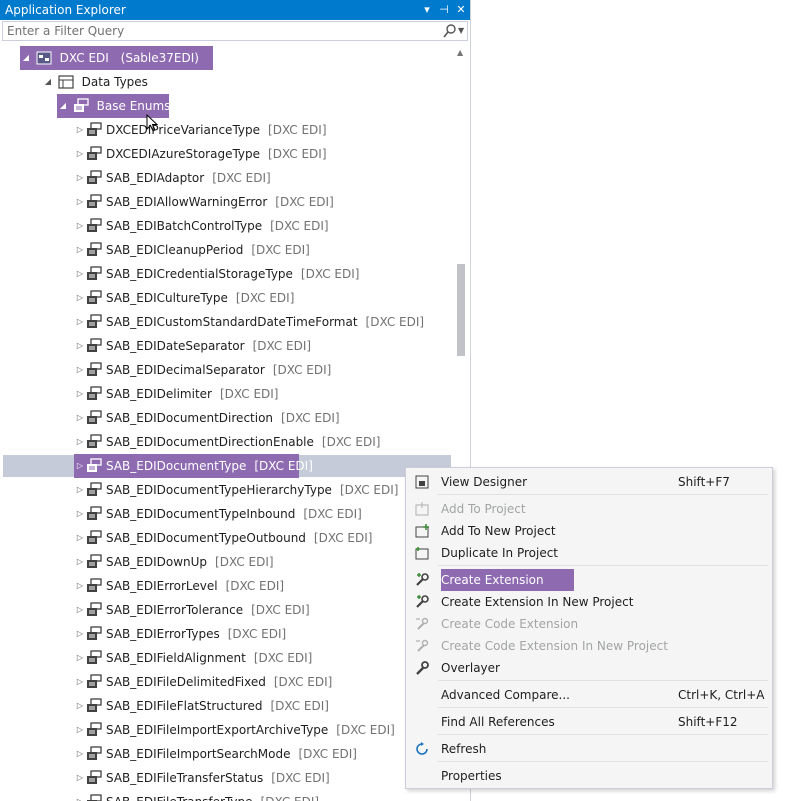 The image size is (789, 801). I want to click on tree-node-enum: ▷ SAB_EDIFileImportSearchMode [DXC EDI], so click(215, 754).